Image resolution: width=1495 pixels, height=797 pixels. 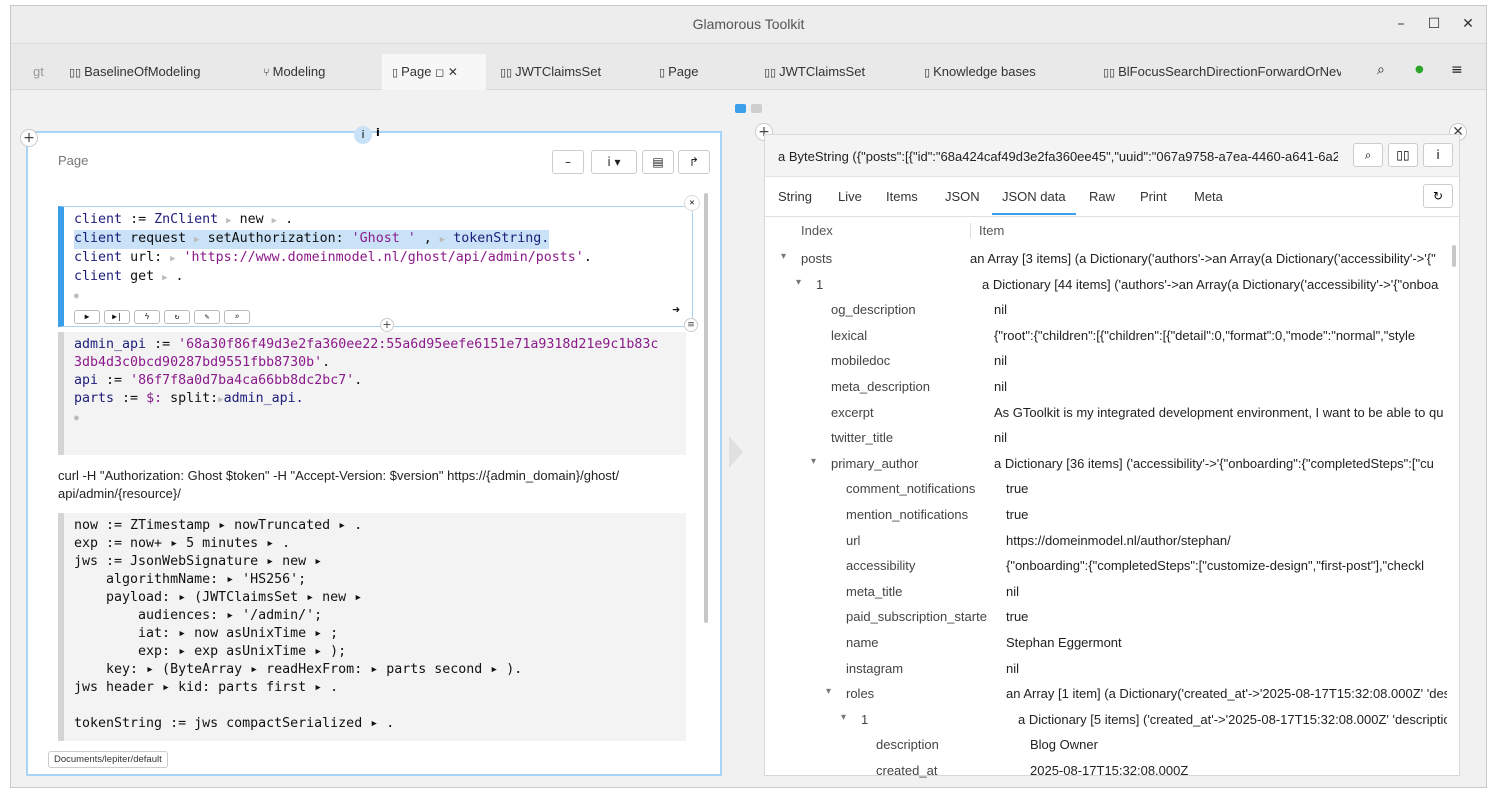 What do you see at coordinates (1034, 202) in the screenshot?
I see `tab-json-data: JSON data` at bounding box center [1034, 202].